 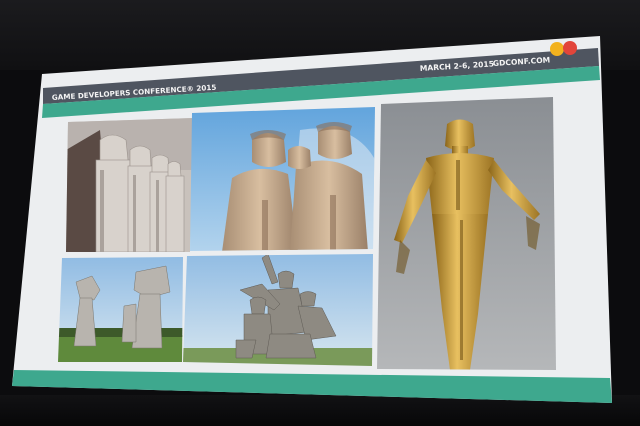 What do you see at coordinates (120, 309) in the screenshot?
I see `photo-abstract-monuments` at bounding box center [120, 309].